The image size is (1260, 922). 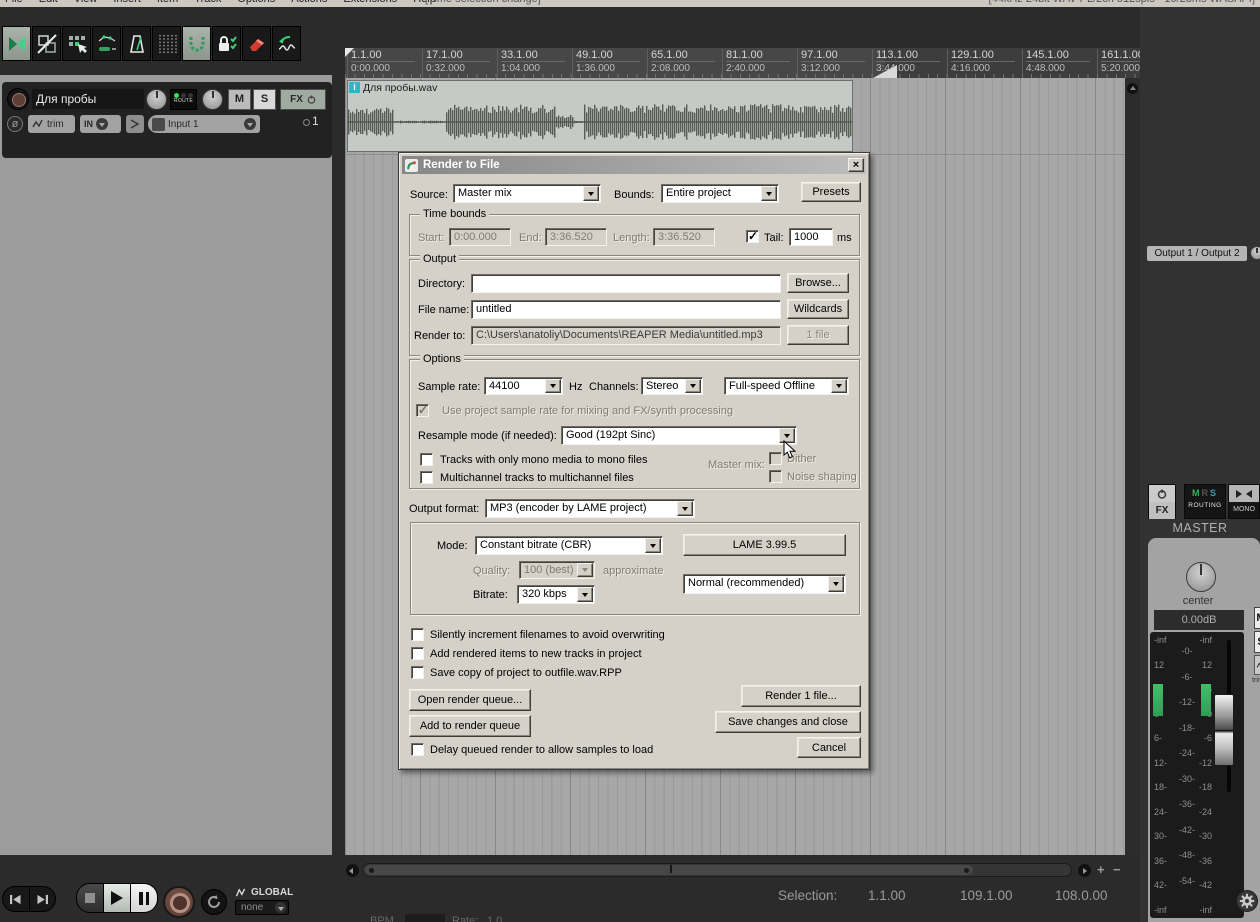 I want to click on menu-edit: Edit, so click(x=48, y=2).